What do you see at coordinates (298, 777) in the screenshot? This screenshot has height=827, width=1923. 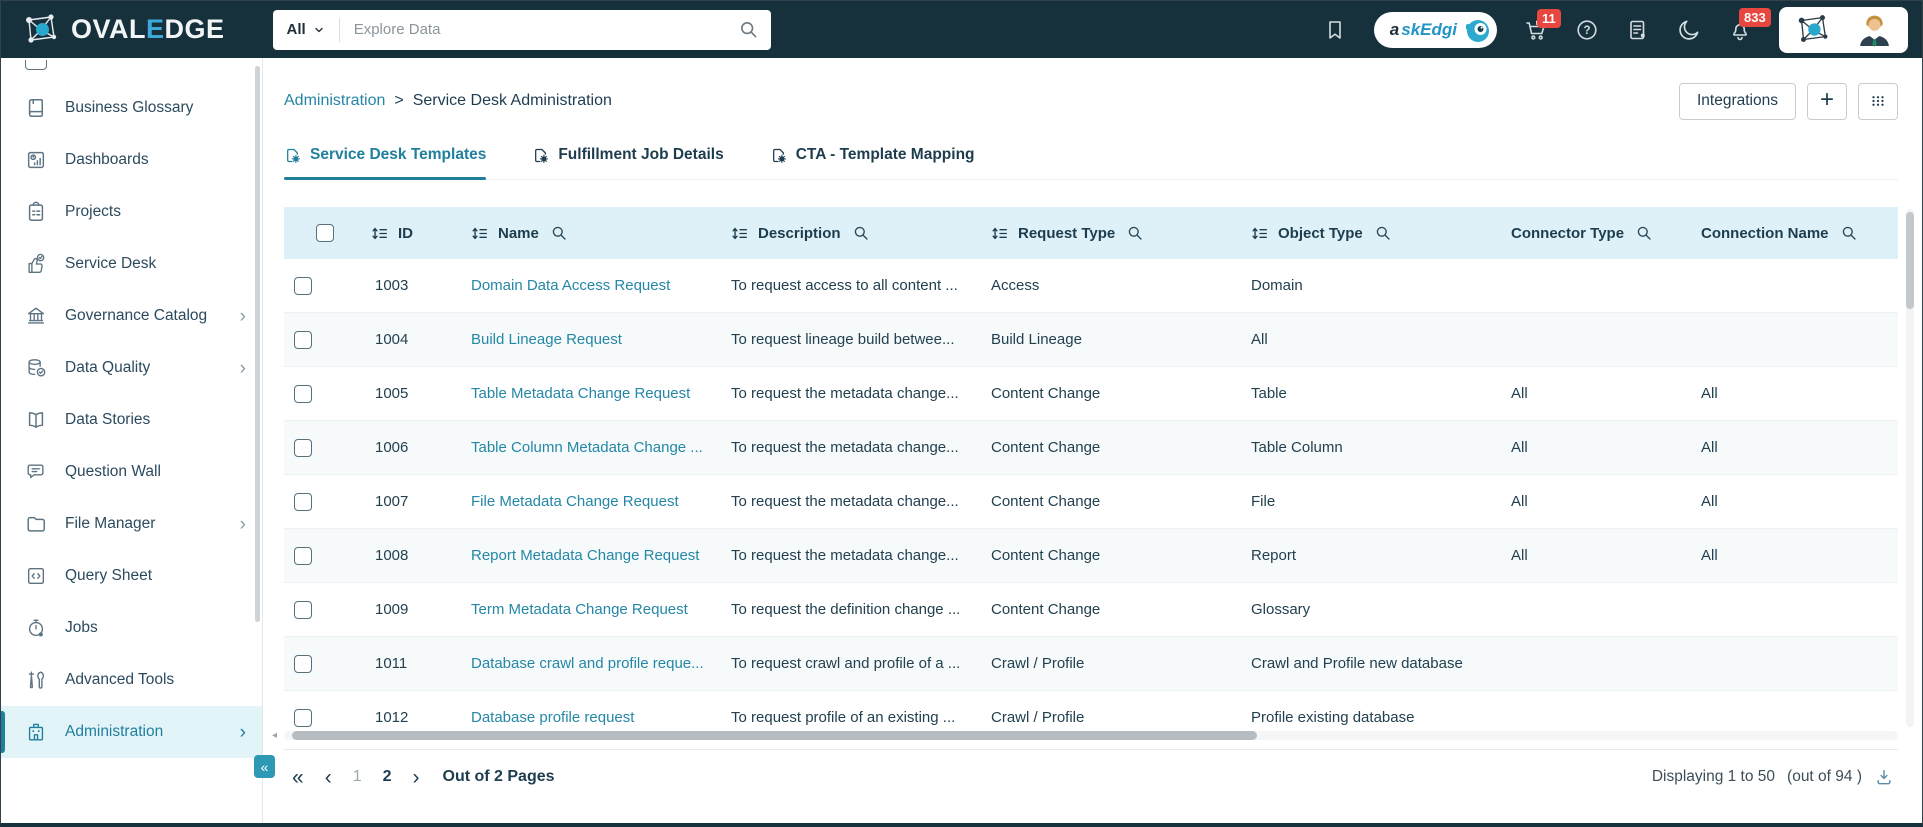 I see `first-page-button: «` at bounding box center [298, 777].